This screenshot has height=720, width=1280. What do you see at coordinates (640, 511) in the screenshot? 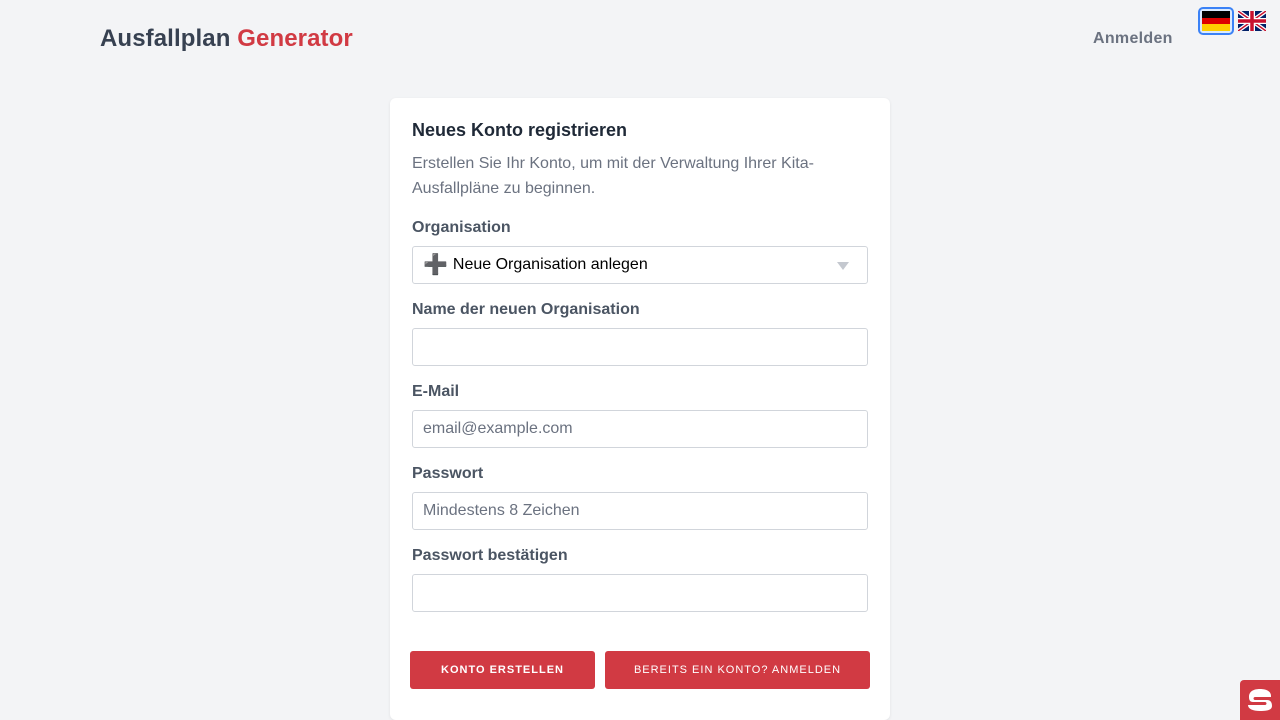
I see `password-input` at bounding box center [640, 511].